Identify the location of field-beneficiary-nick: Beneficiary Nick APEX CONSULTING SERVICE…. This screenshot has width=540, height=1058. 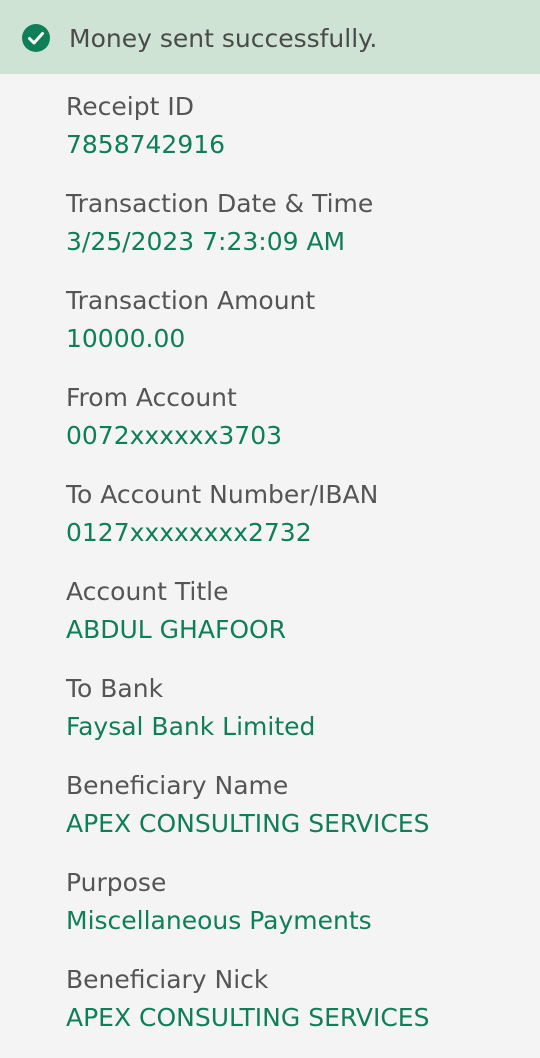
(301, 1009).